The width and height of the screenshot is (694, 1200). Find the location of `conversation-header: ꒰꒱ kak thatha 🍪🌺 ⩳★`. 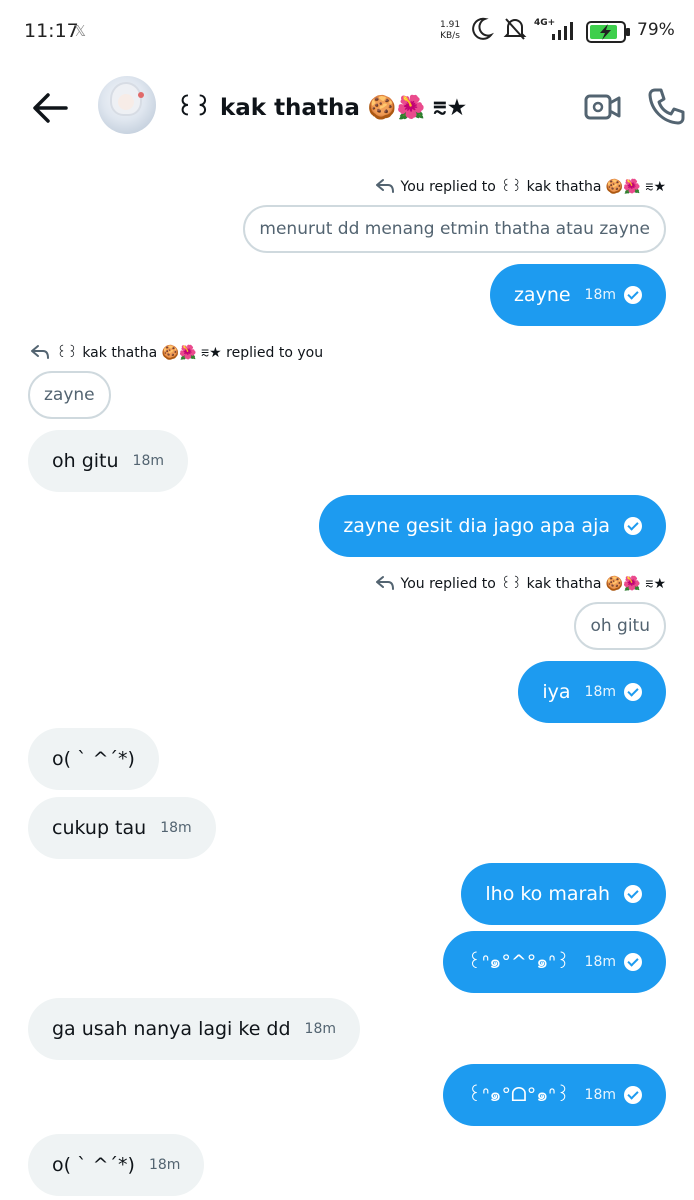

conversation-header: ꒰꒱ kak thatha 🍪🌺 ⩳★ is located at coordinates (347, 107).